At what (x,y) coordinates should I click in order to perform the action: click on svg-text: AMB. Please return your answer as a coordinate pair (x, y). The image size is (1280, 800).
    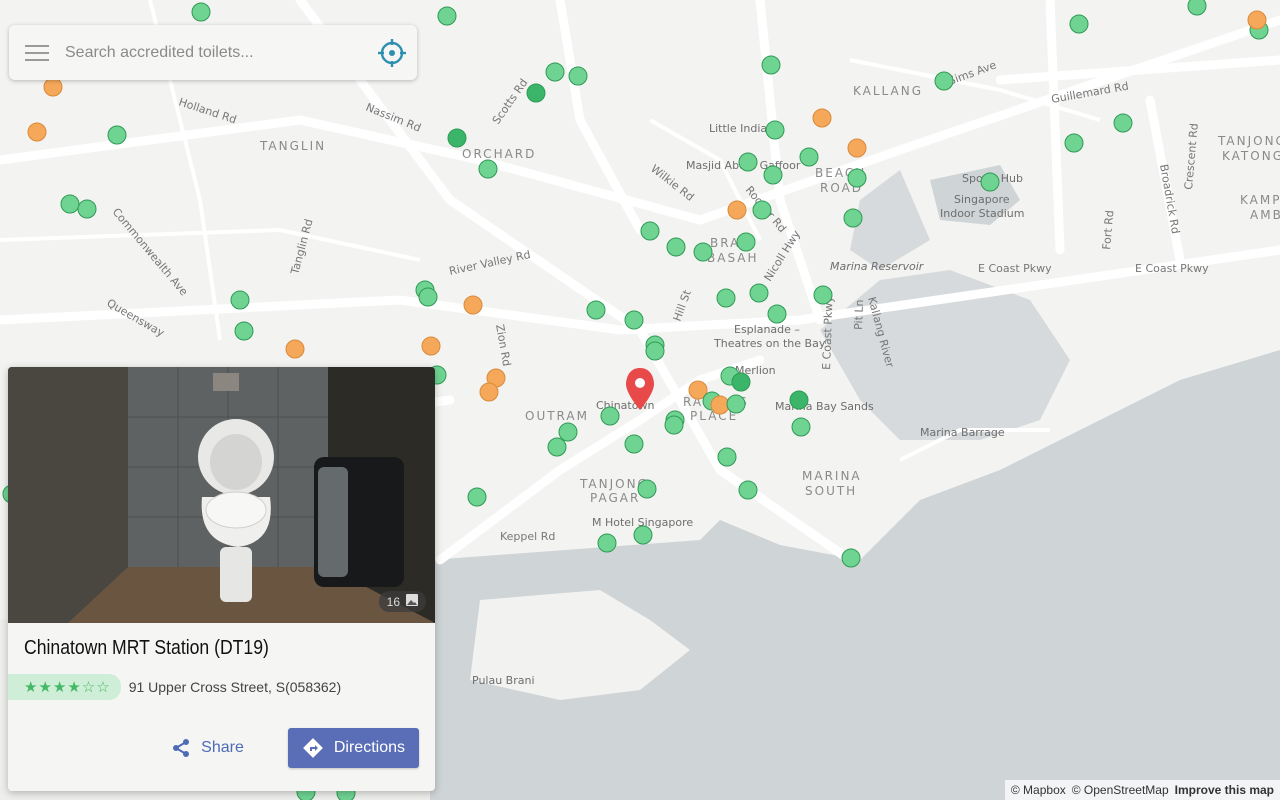
    Looking at the image, I should click on (1265, 215).